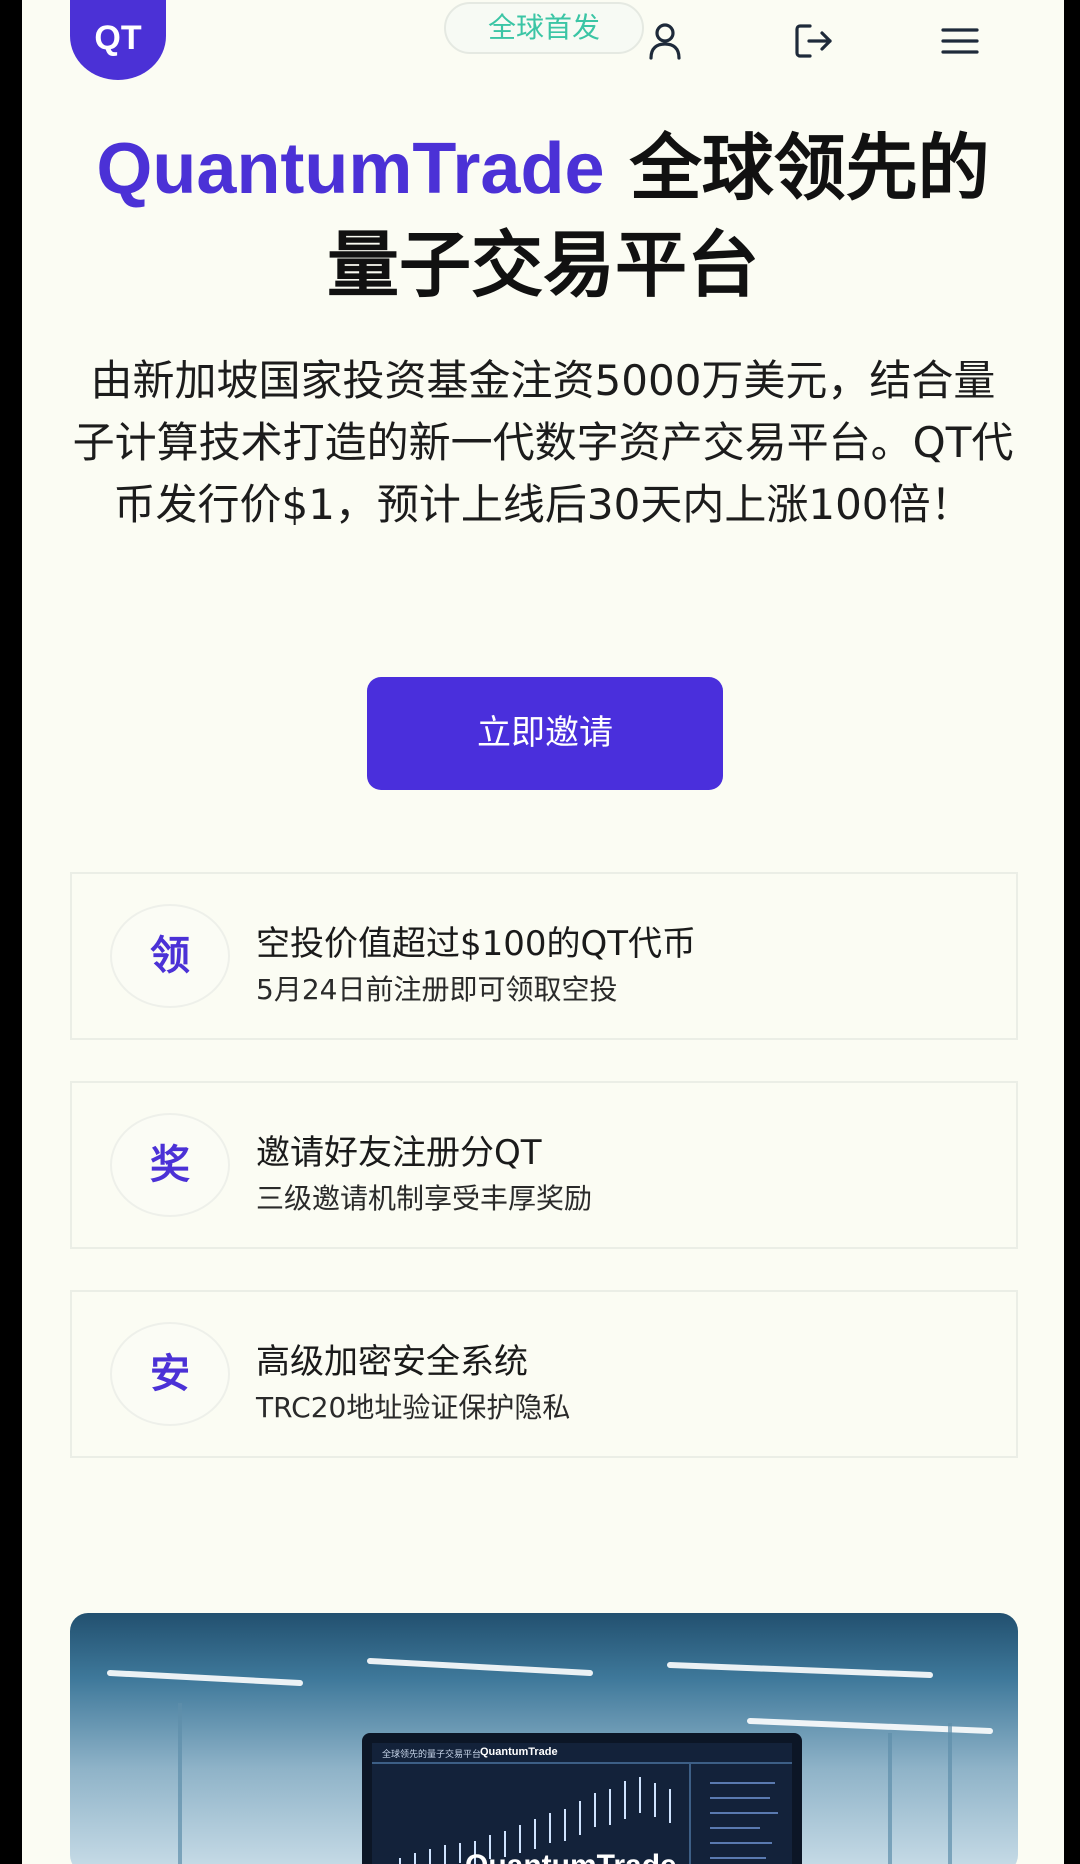 The image size is (1080, 1864). I want to click on feature-title: 高级加密安全系统, so click(392, 1362).